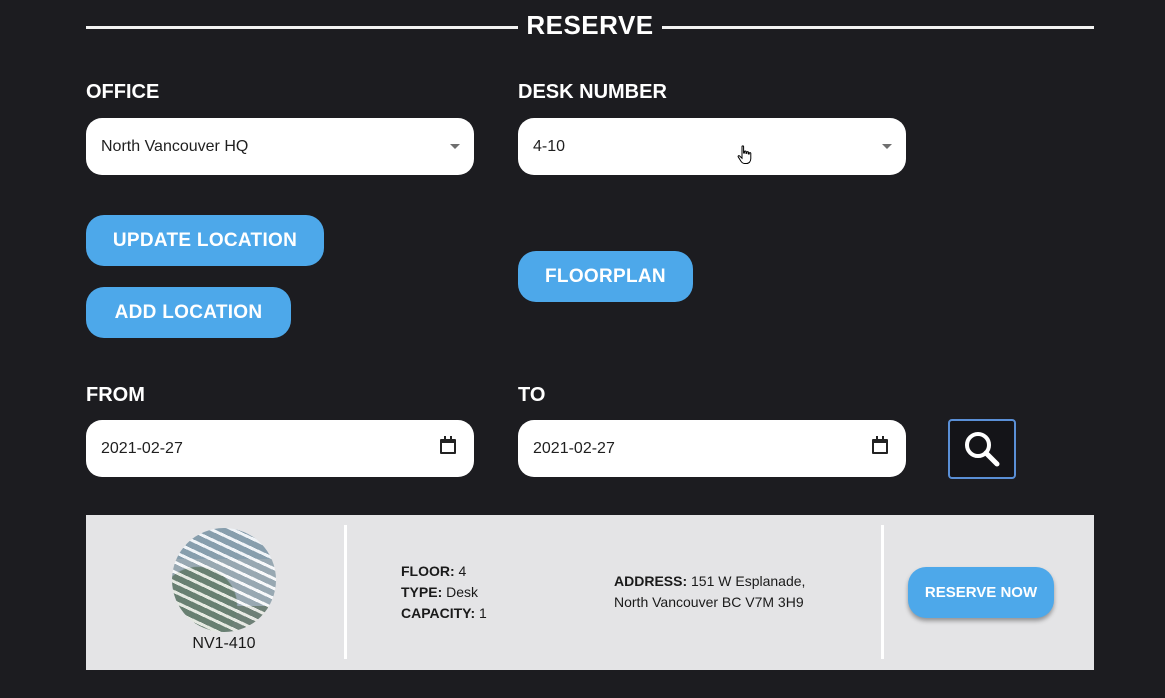 The height and width of the screenshot is (698, 1165). Describe the element at coordinates (590, 25) in the screenshot. I see `page-title: RESERVE` at that location.